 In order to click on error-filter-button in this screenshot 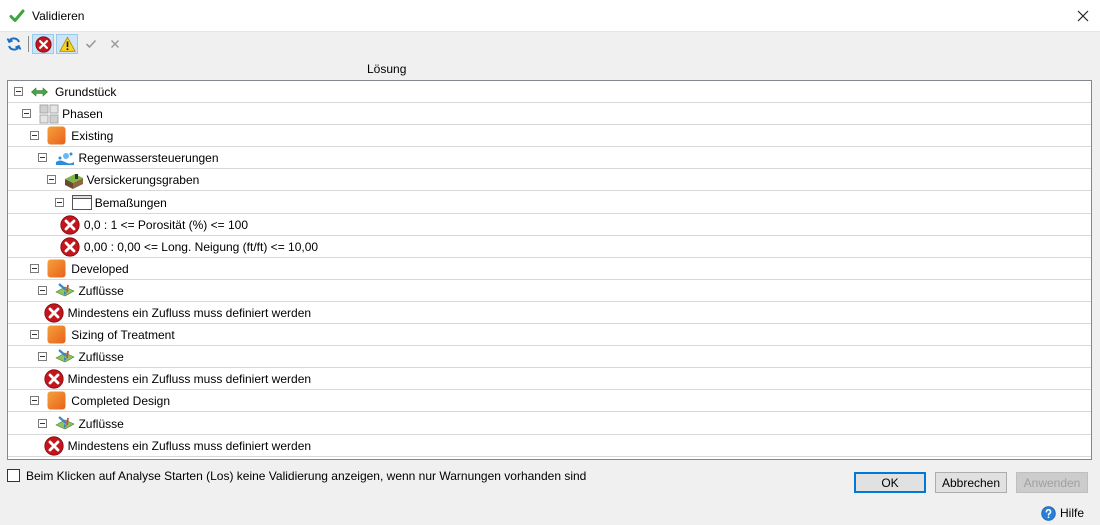, I will do `click(43, 44)`.